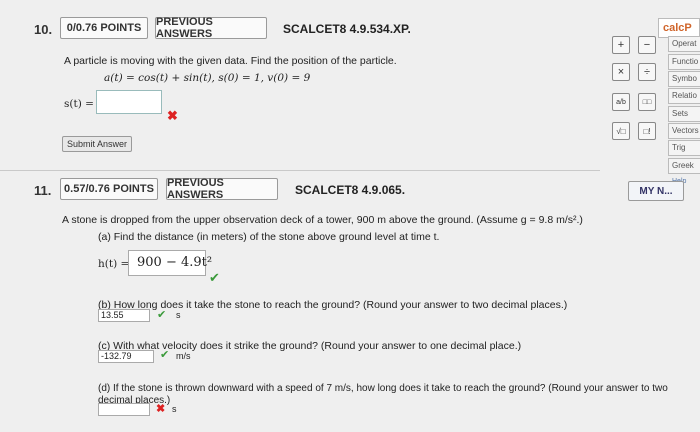 The image size is (700, 432). I want to click on calcpad-title: calcP, so click(679, 28).